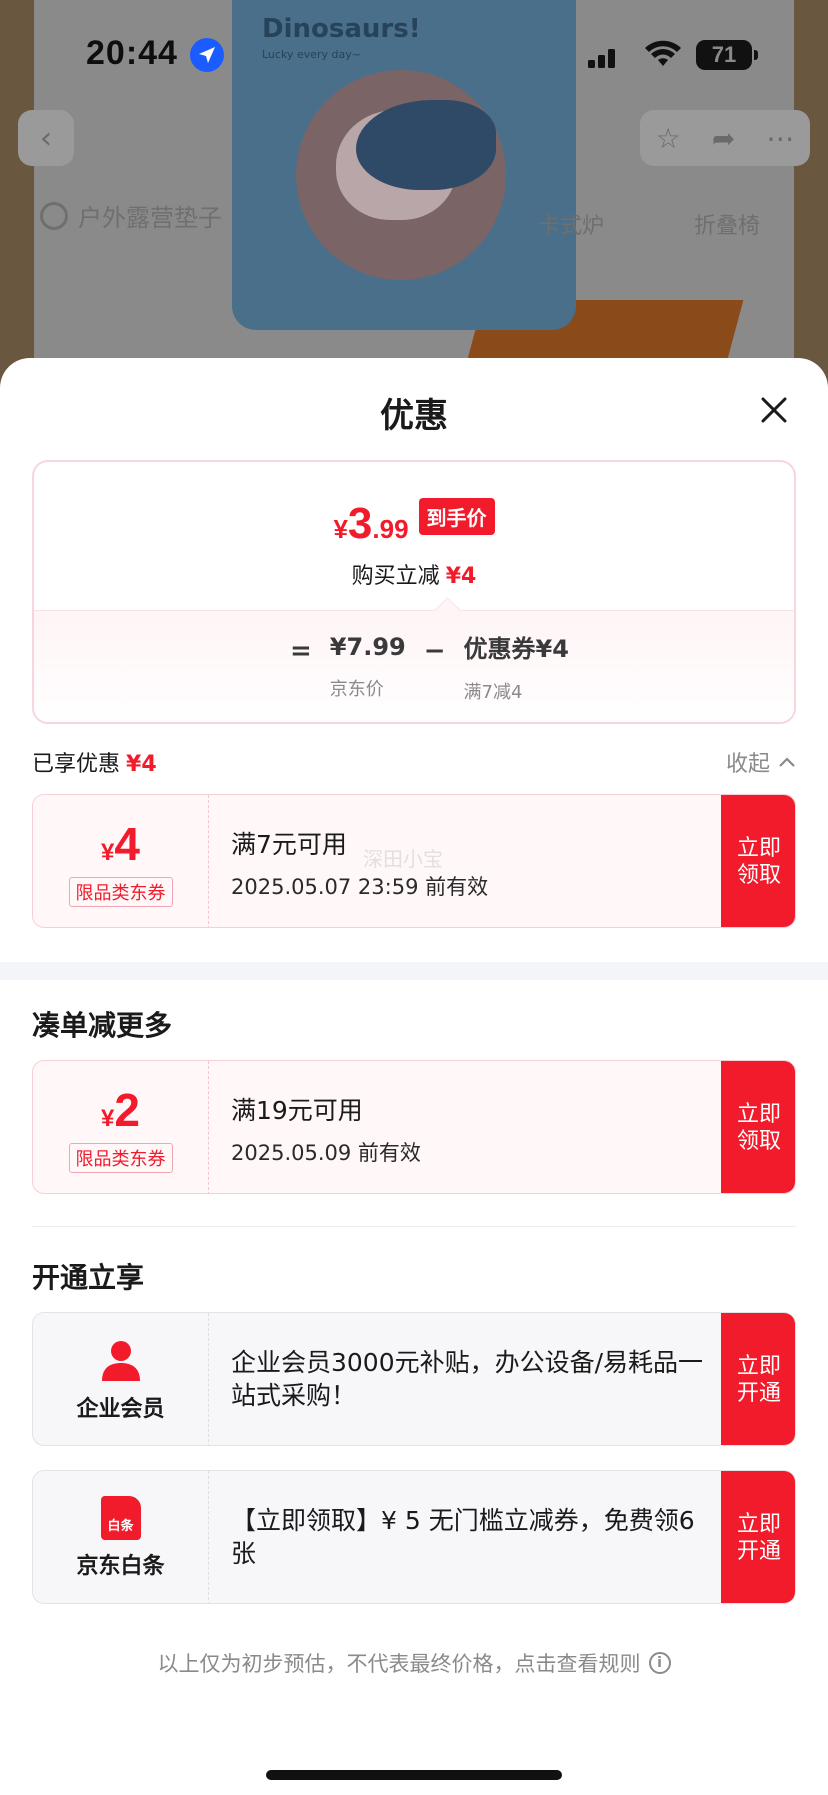  I want to click on jd-price-label: 京东价, so click(356, 689).